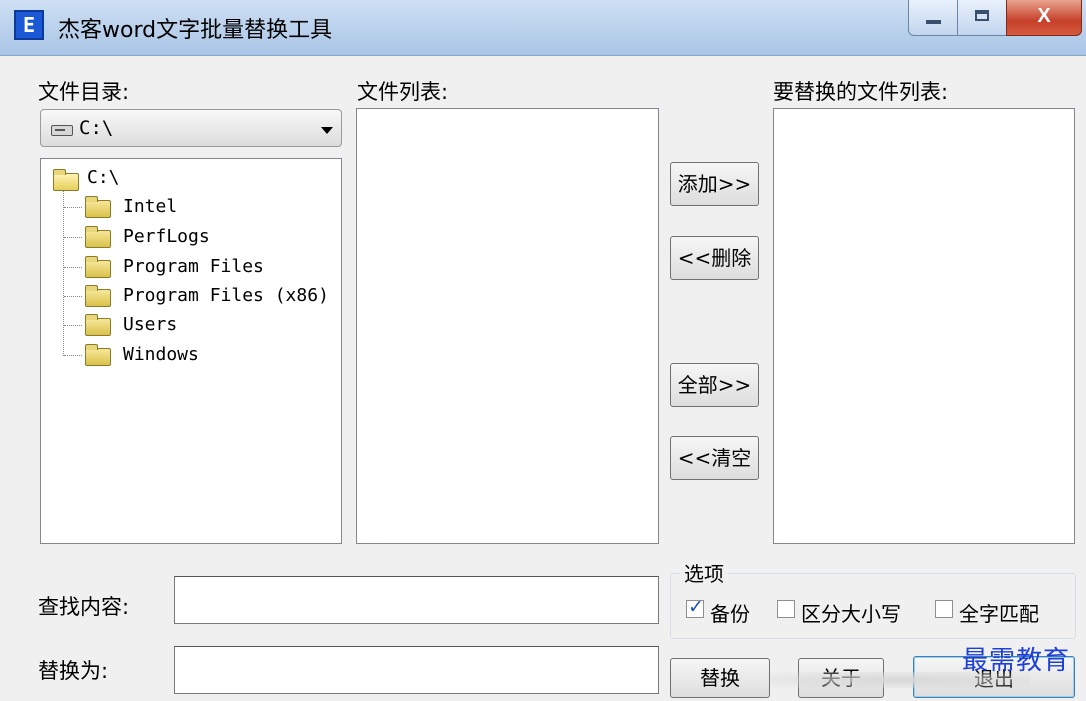 The height and width of the screenshot is (701, 1086). I want to click on options-group-title: 选项, so click(704, 572).